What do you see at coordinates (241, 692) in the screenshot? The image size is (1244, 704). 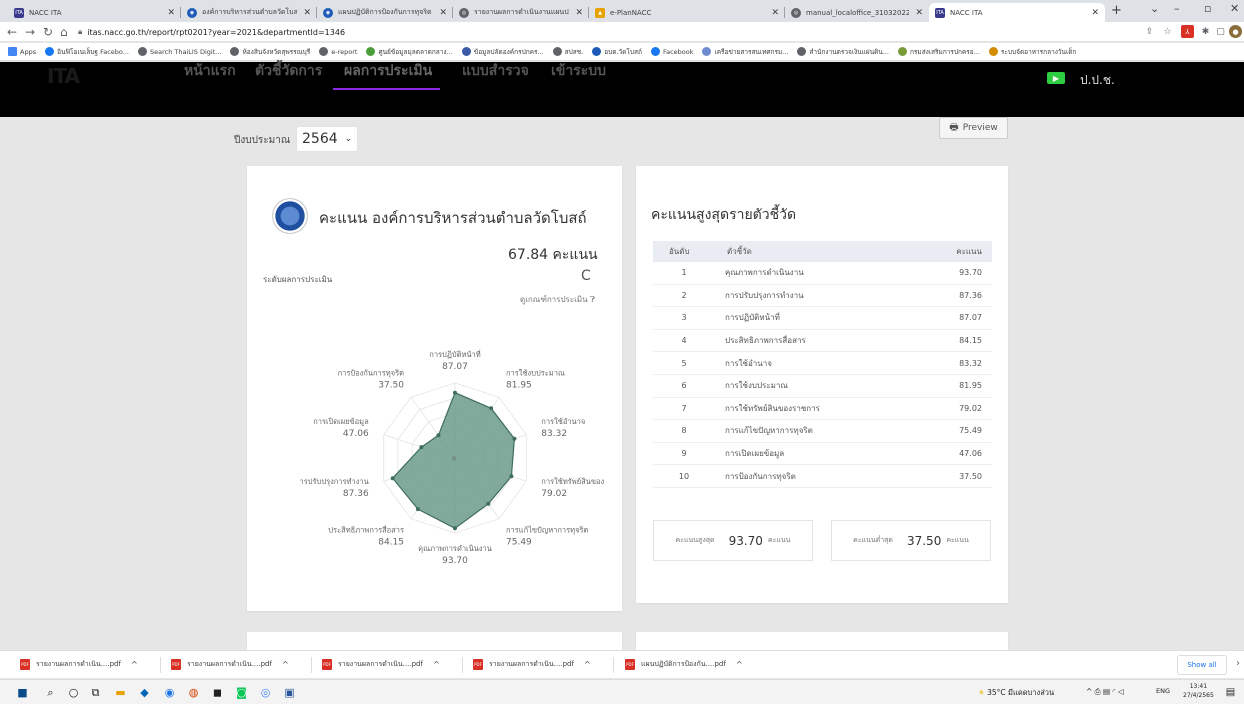 I see `line-app-icon: ◙` at bounding box center [241, 692].